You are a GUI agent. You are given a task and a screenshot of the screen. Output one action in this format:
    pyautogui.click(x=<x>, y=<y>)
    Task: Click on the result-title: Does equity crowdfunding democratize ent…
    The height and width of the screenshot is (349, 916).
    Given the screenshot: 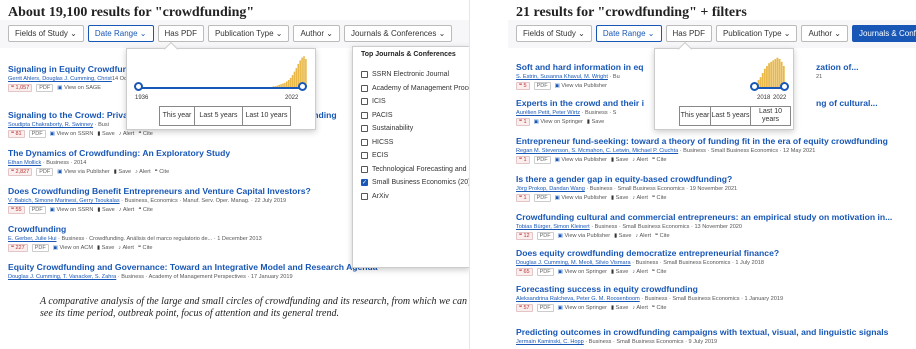 What is the action you would take?
    pyautogui.click(x=712, y=253)
    